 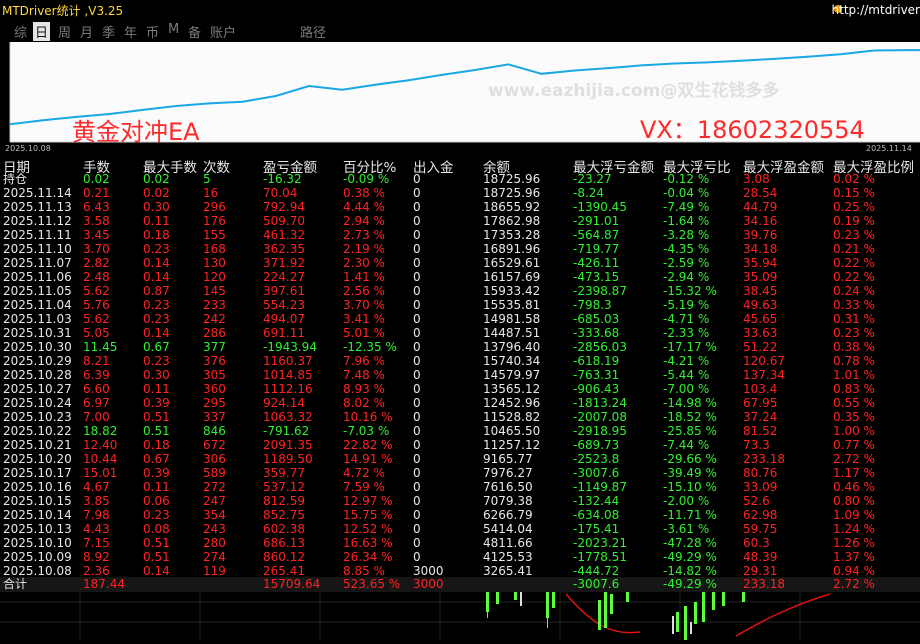 I want to click on cell-pnl: 2091.35, so click(x=288, y=445).